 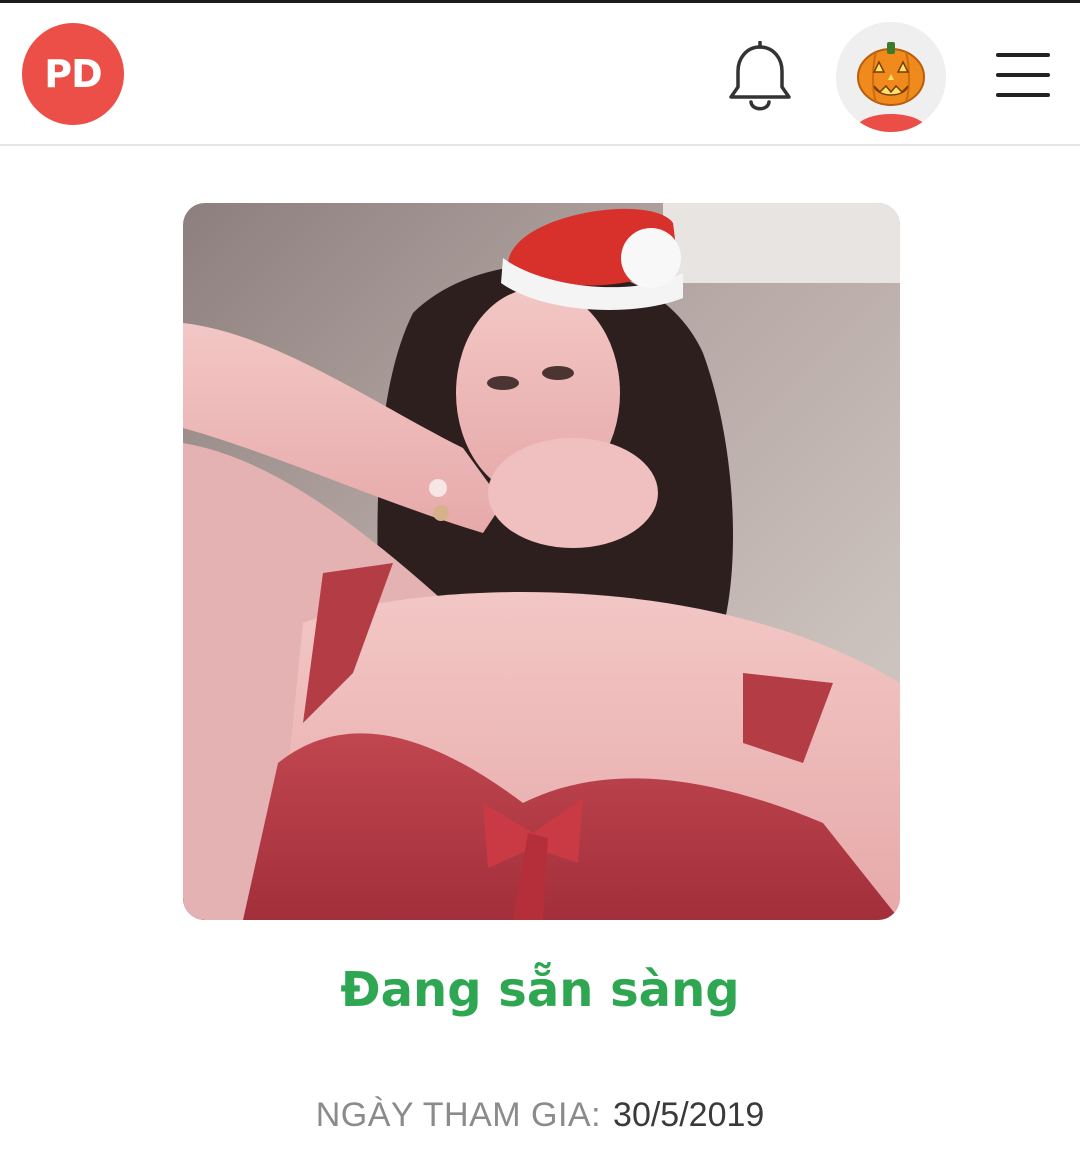 I want to click on site-logo: PD, so click(x=73, y=74).